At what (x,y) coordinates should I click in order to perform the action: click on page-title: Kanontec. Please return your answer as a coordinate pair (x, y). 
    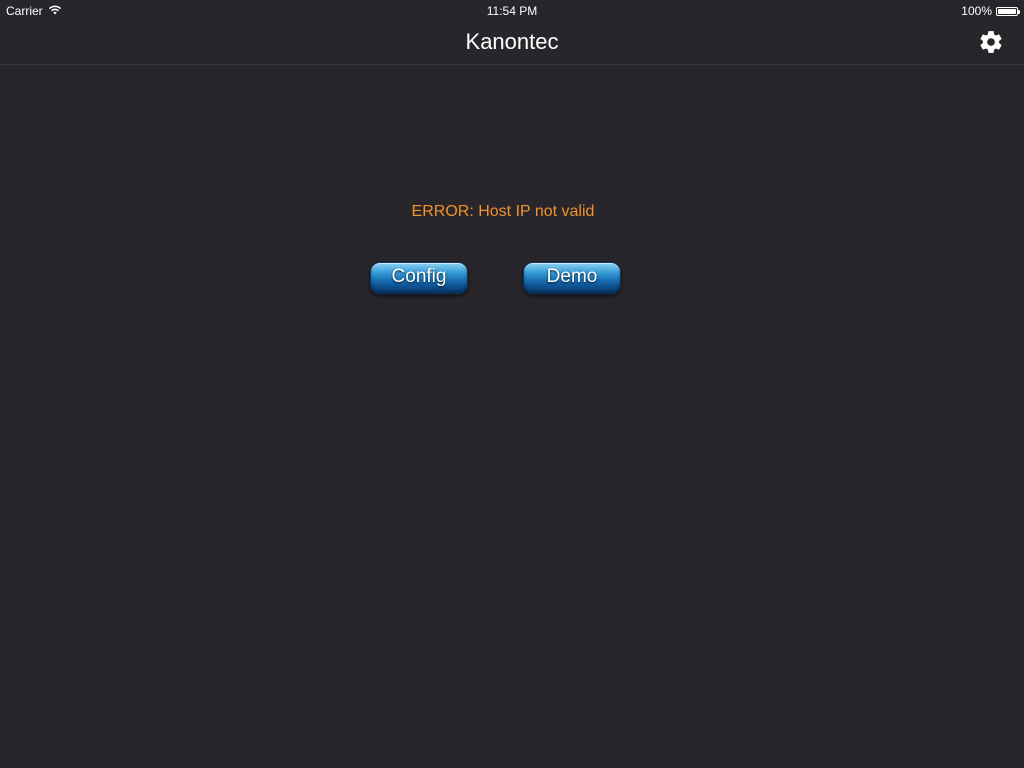
    Looking at the image, I should click on (512, 41).